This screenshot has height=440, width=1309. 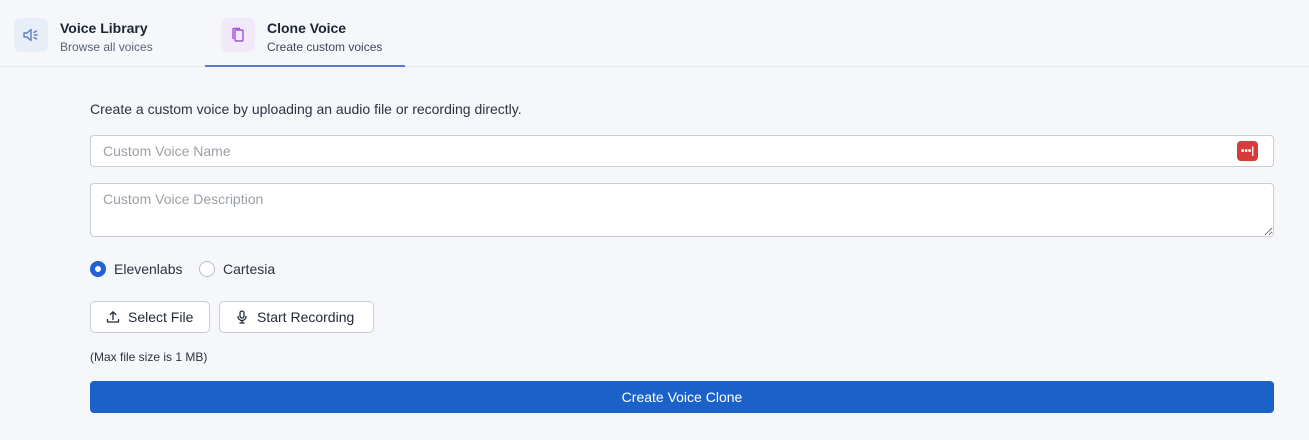 What do you see at coordinates (305, 66) in the screenshot?
I see `active-tab-indicator` at bounding box center [305, 66].